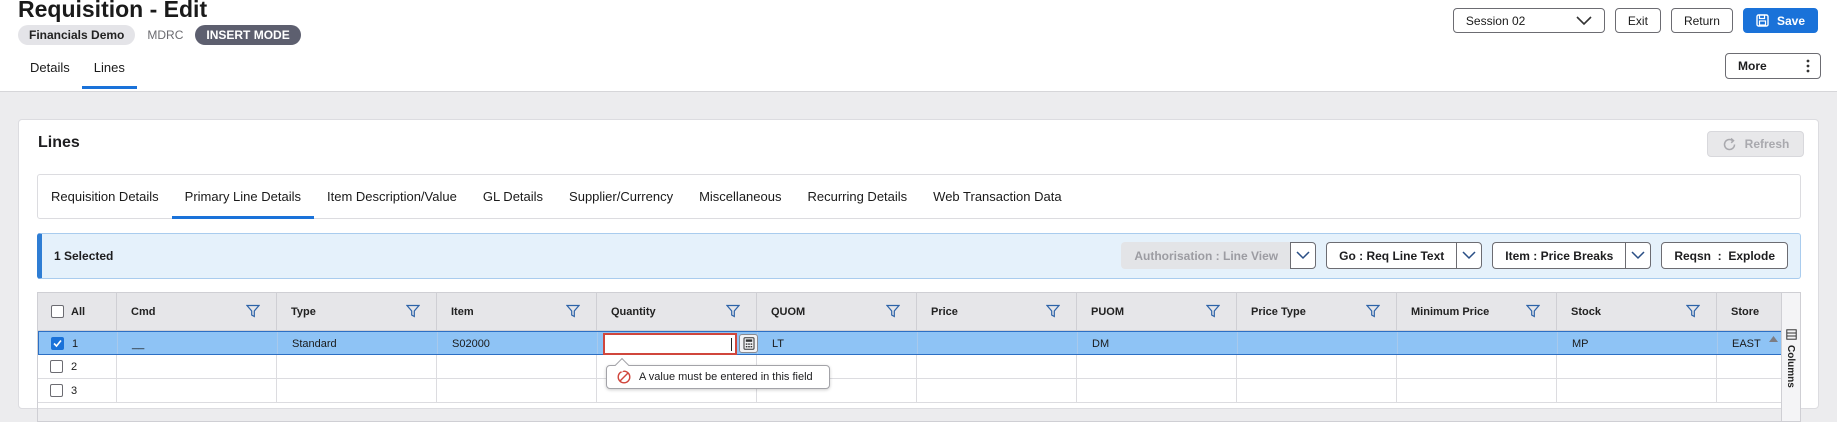 Image resolution: width=1837 pixels, height=422 pixels. I want to click on column-header-quantity: Quantity, so click(677, 311).